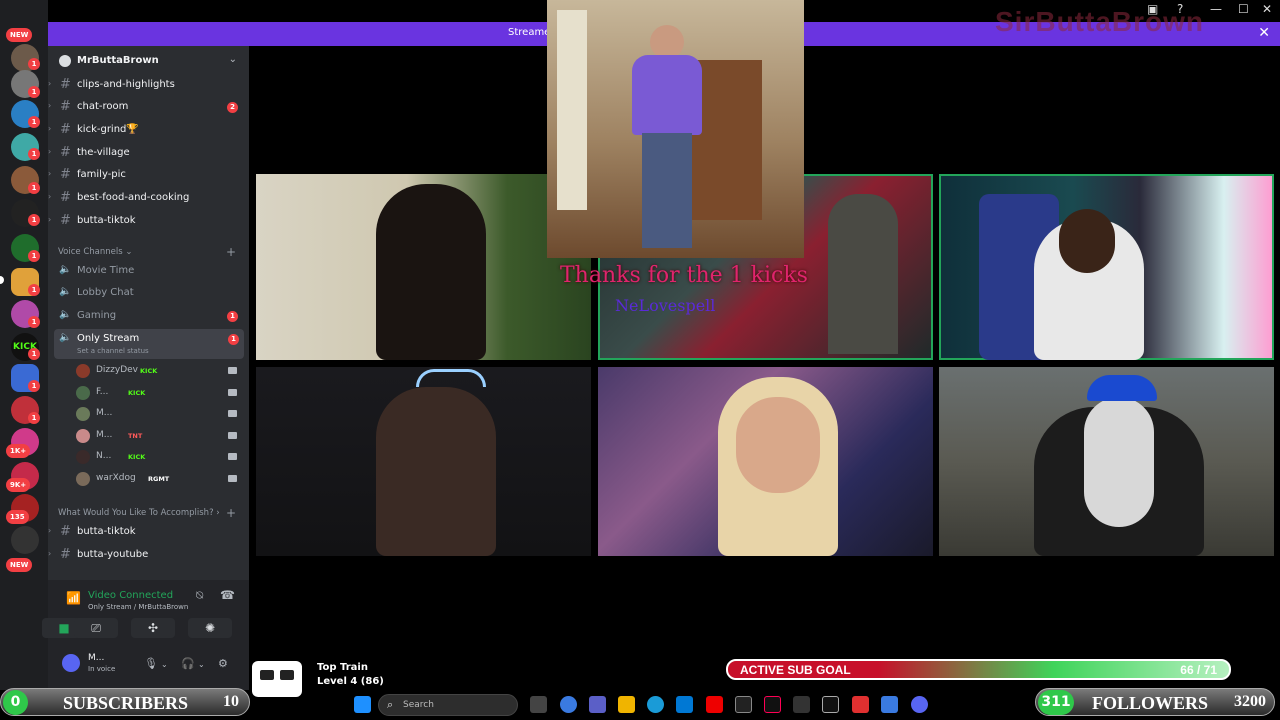 This screenshot has width=1280, height=720. What do you see at coordinates (667, 95) in the screenshot?
I see `person-shirt` at bounding box center [667, 95].